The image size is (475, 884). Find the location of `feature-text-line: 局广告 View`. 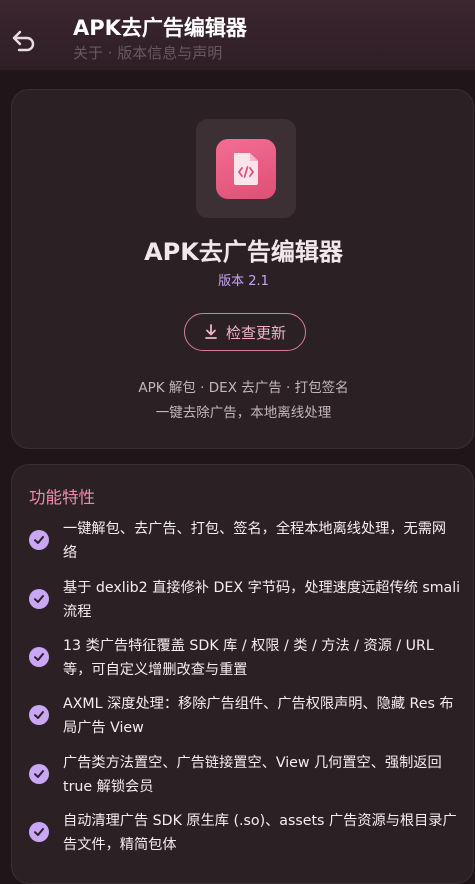

feature-text-line: 局广告 View is located at coordinates (103, 728).